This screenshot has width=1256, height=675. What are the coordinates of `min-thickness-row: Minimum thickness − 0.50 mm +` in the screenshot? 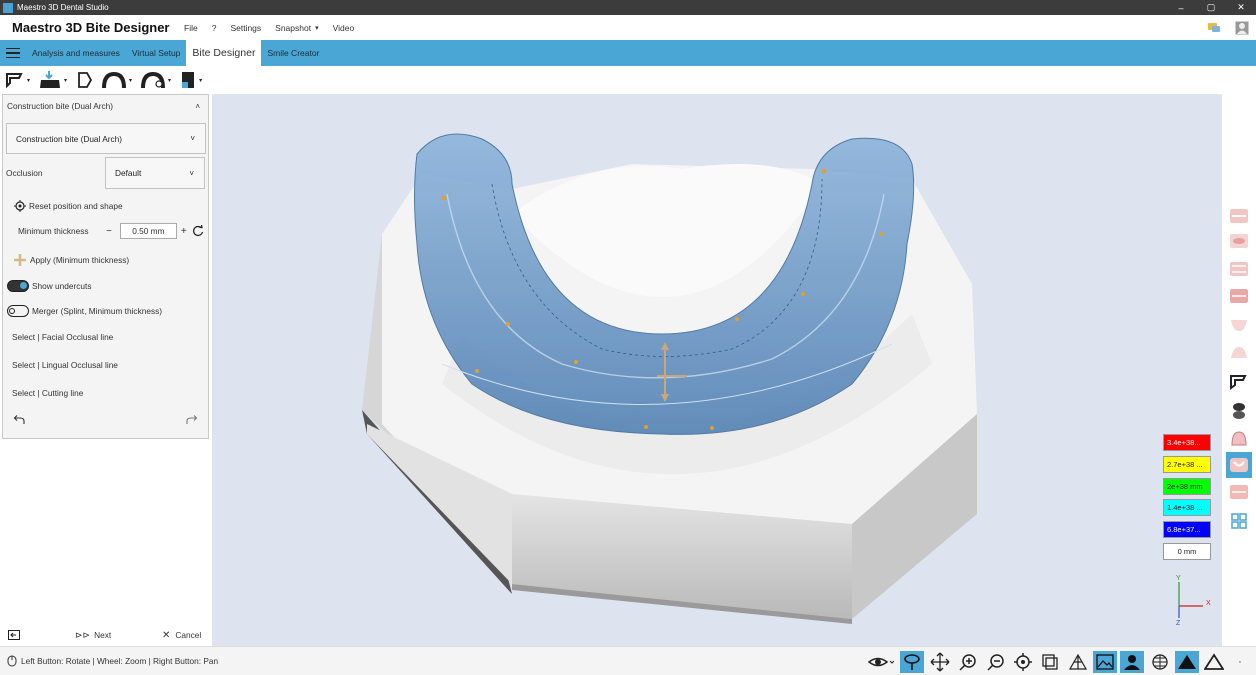 It's located at (105, 231).